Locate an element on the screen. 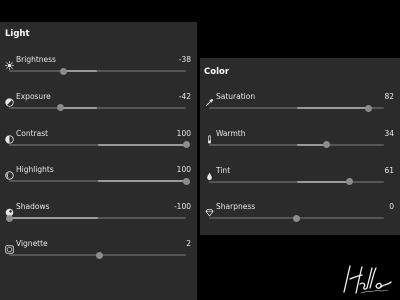 This screenshot has height=300, width=400. warmth-slider-track is located at coordinates (296, 145).